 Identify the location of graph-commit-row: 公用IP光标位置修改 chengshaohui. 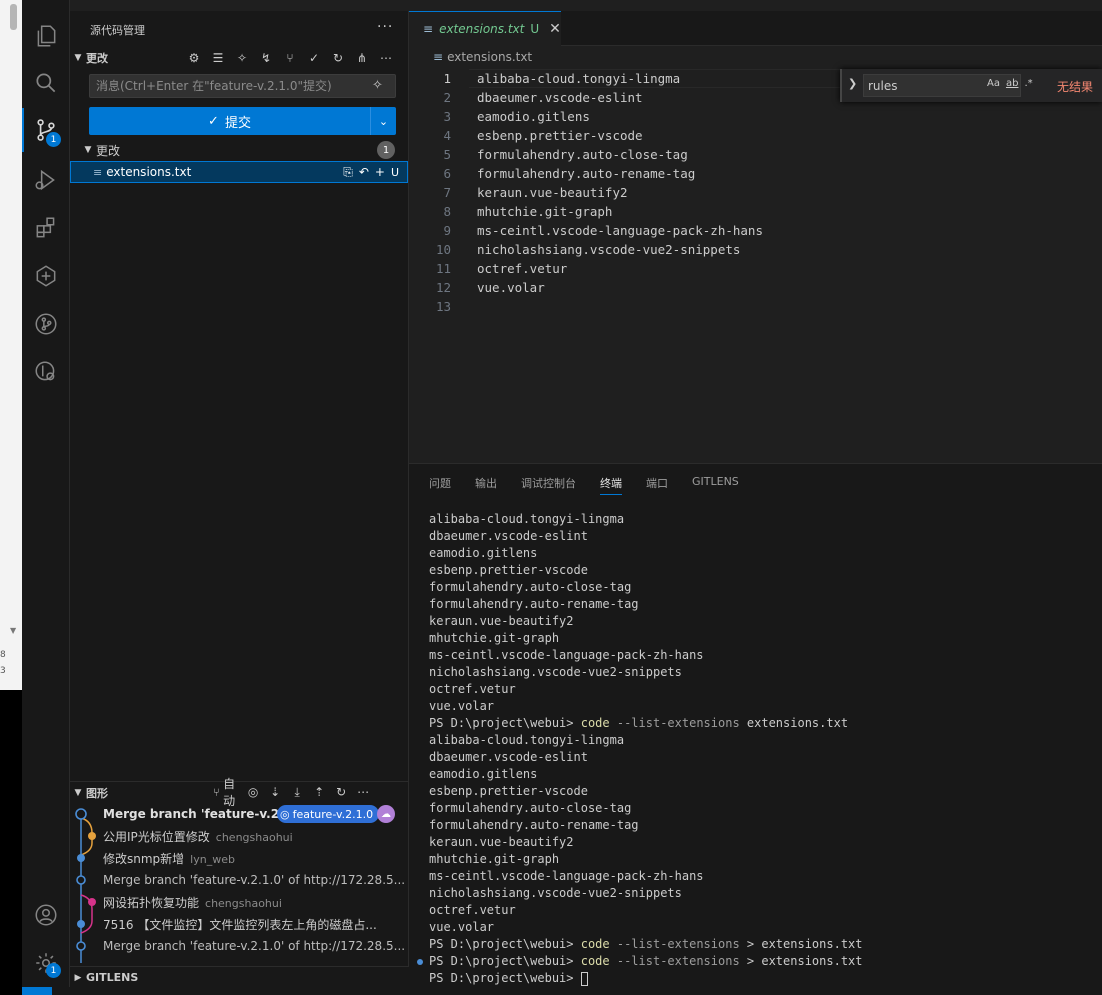
(239, 836).